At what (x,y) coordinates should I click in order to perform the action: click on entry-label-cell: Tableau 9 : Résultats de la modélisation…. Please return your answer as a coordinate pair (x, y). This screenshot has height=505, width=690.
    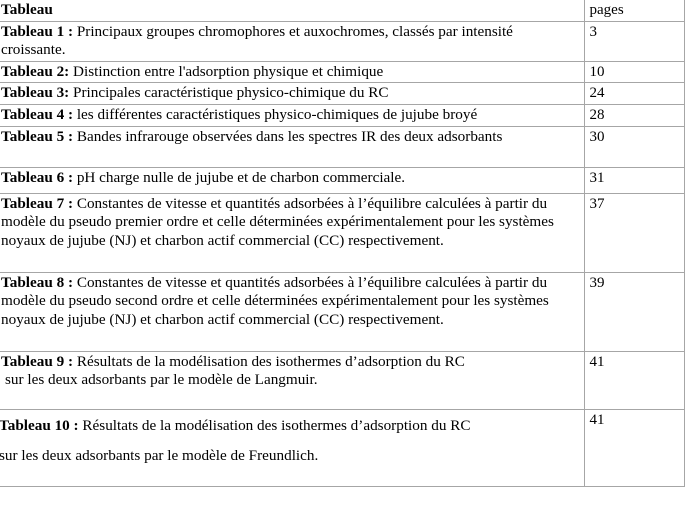
    Looking at the image, I should click on (292, 380).